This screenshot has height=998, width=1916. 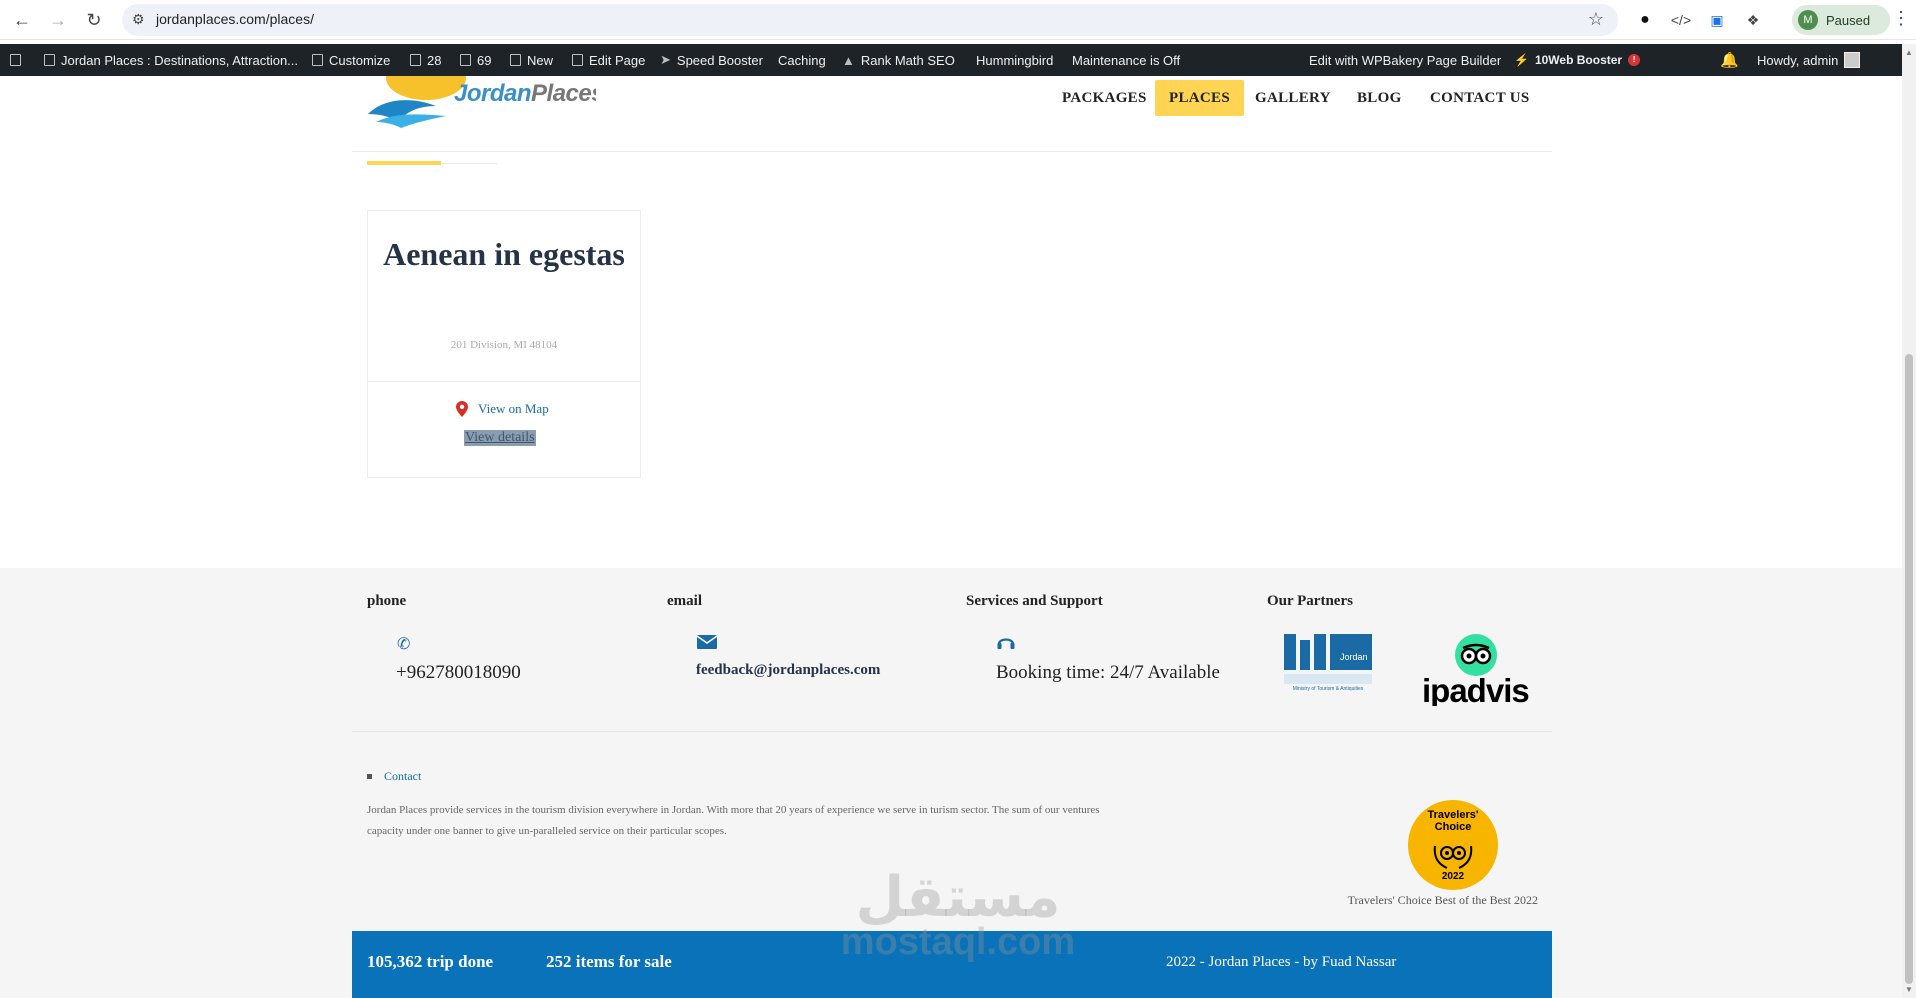 What do you see at coordinates (1405, 60) in the screenshot?
I see `admin-wpbakery: Edit with WPBakery Page Builder` at bounding box center [1405, 60].